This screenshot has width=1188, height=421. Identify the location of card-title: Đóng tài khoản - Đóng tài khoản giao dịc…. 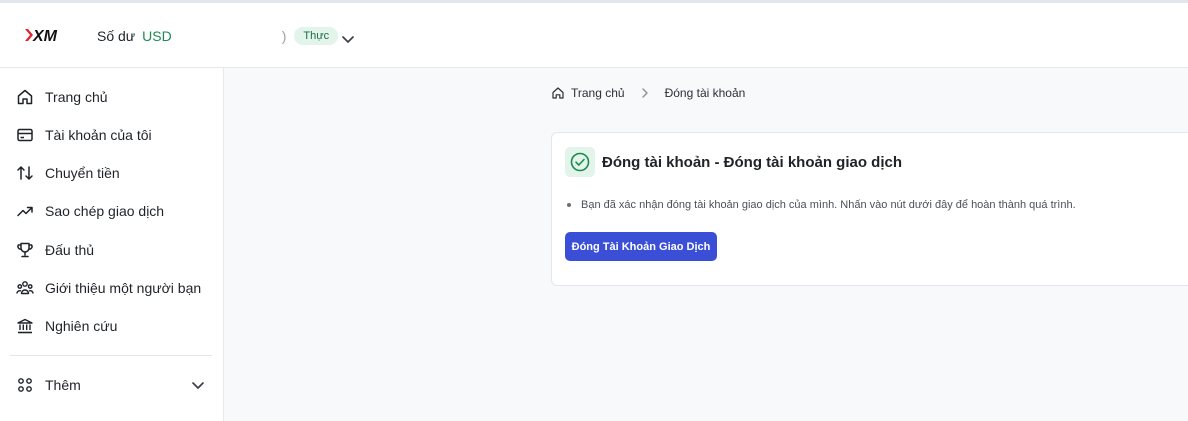
(752, 162).